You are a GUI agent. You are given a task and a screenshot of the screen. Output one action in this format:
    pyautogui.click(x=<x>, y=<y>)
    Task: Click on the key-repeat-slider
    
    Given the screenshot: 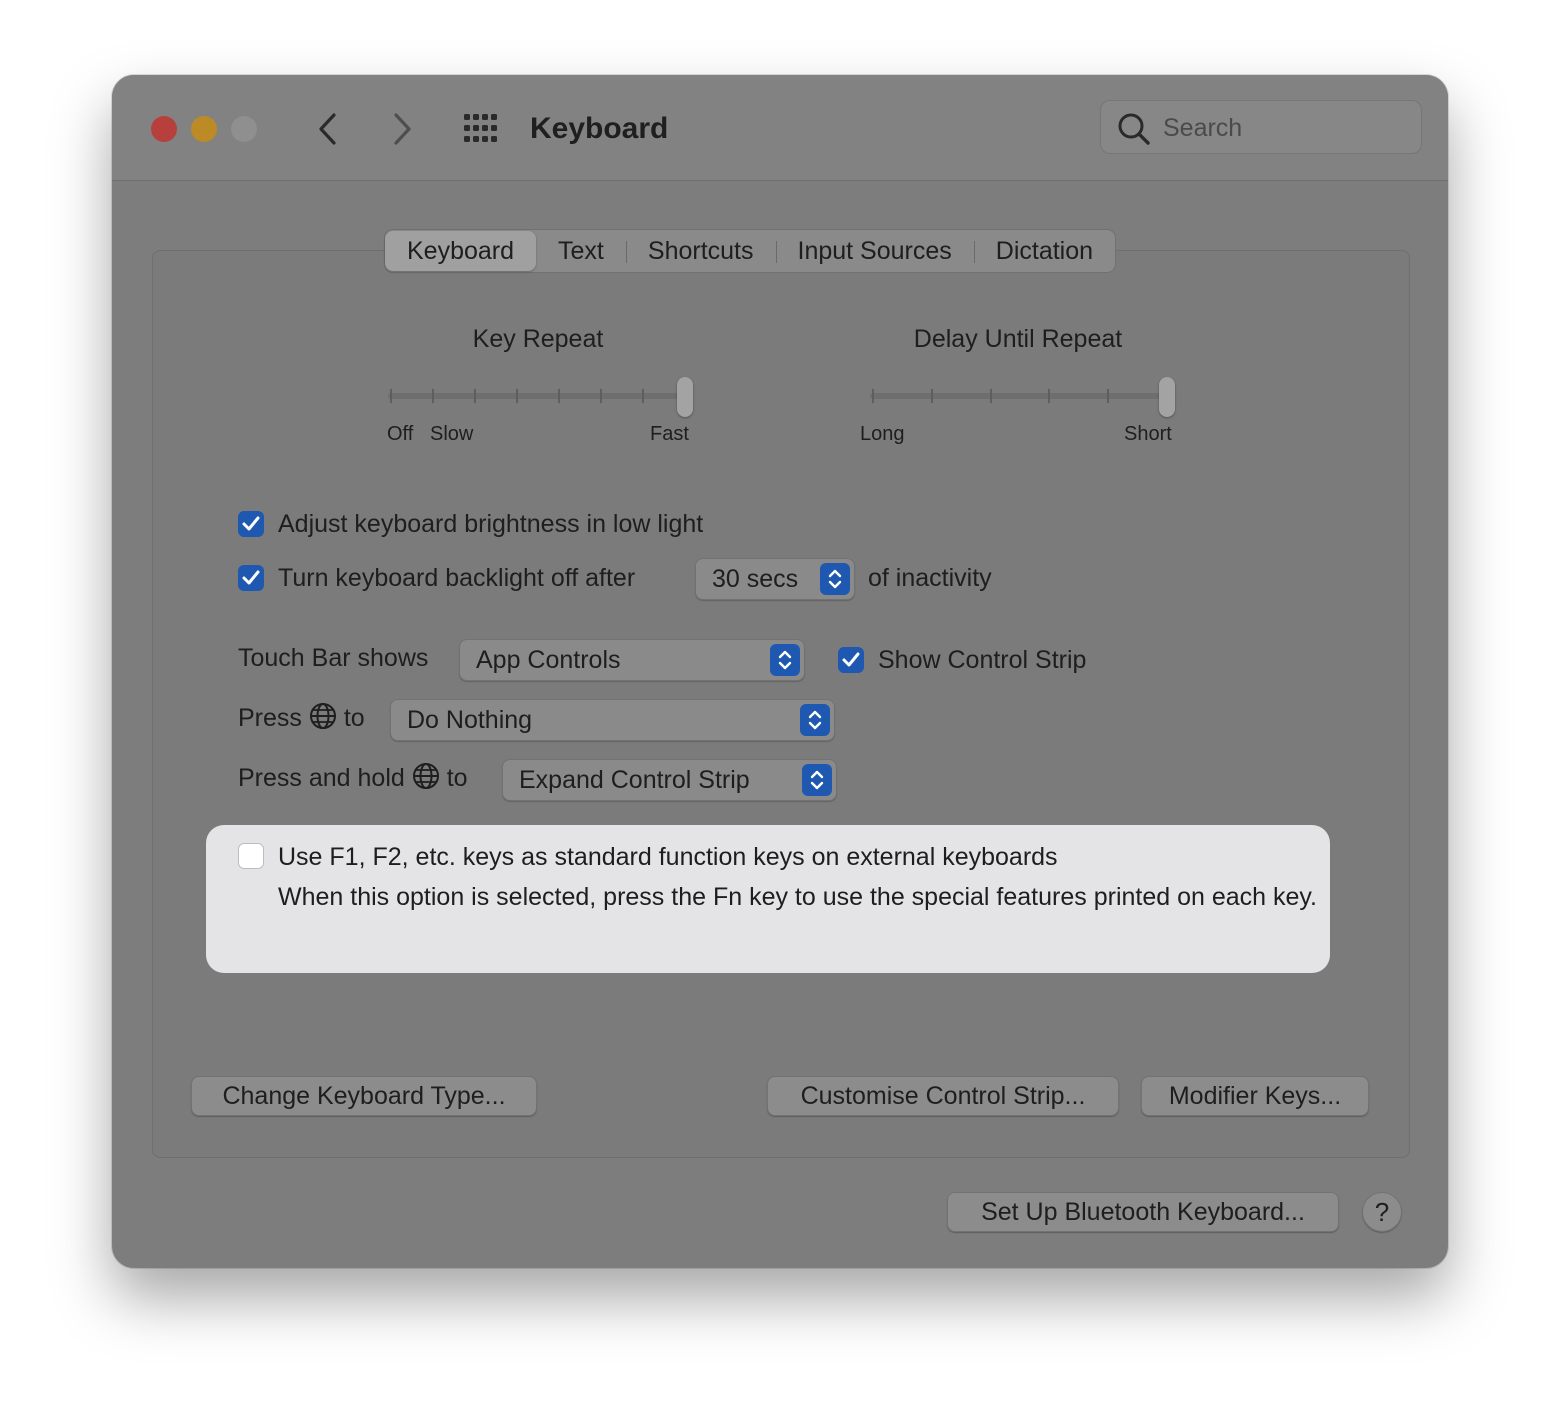 What is the action you would take?
    pyautogui.click(x=539, y=397)
    